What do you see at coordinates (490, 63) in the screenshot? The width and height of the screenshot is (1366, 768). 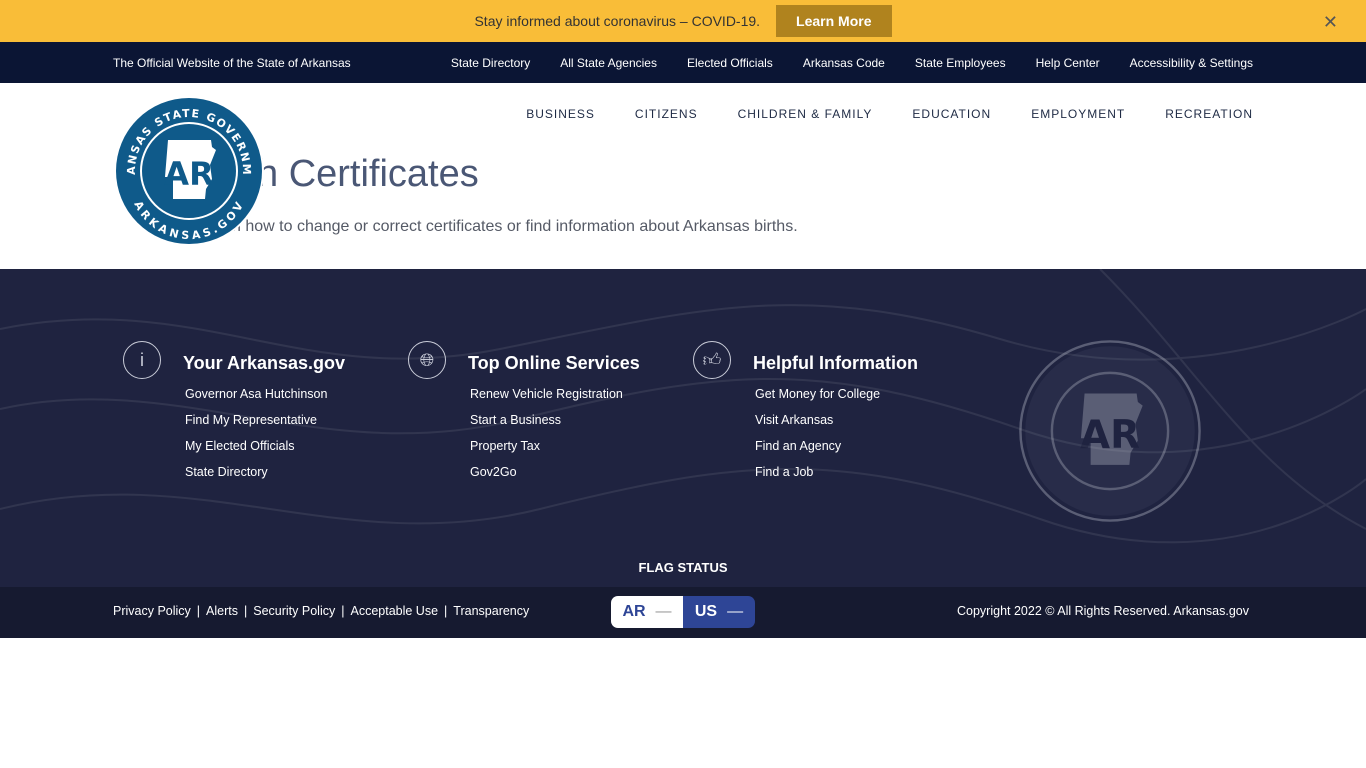 I see `topbar-link: State Directory` at bounding box center [490, 63].